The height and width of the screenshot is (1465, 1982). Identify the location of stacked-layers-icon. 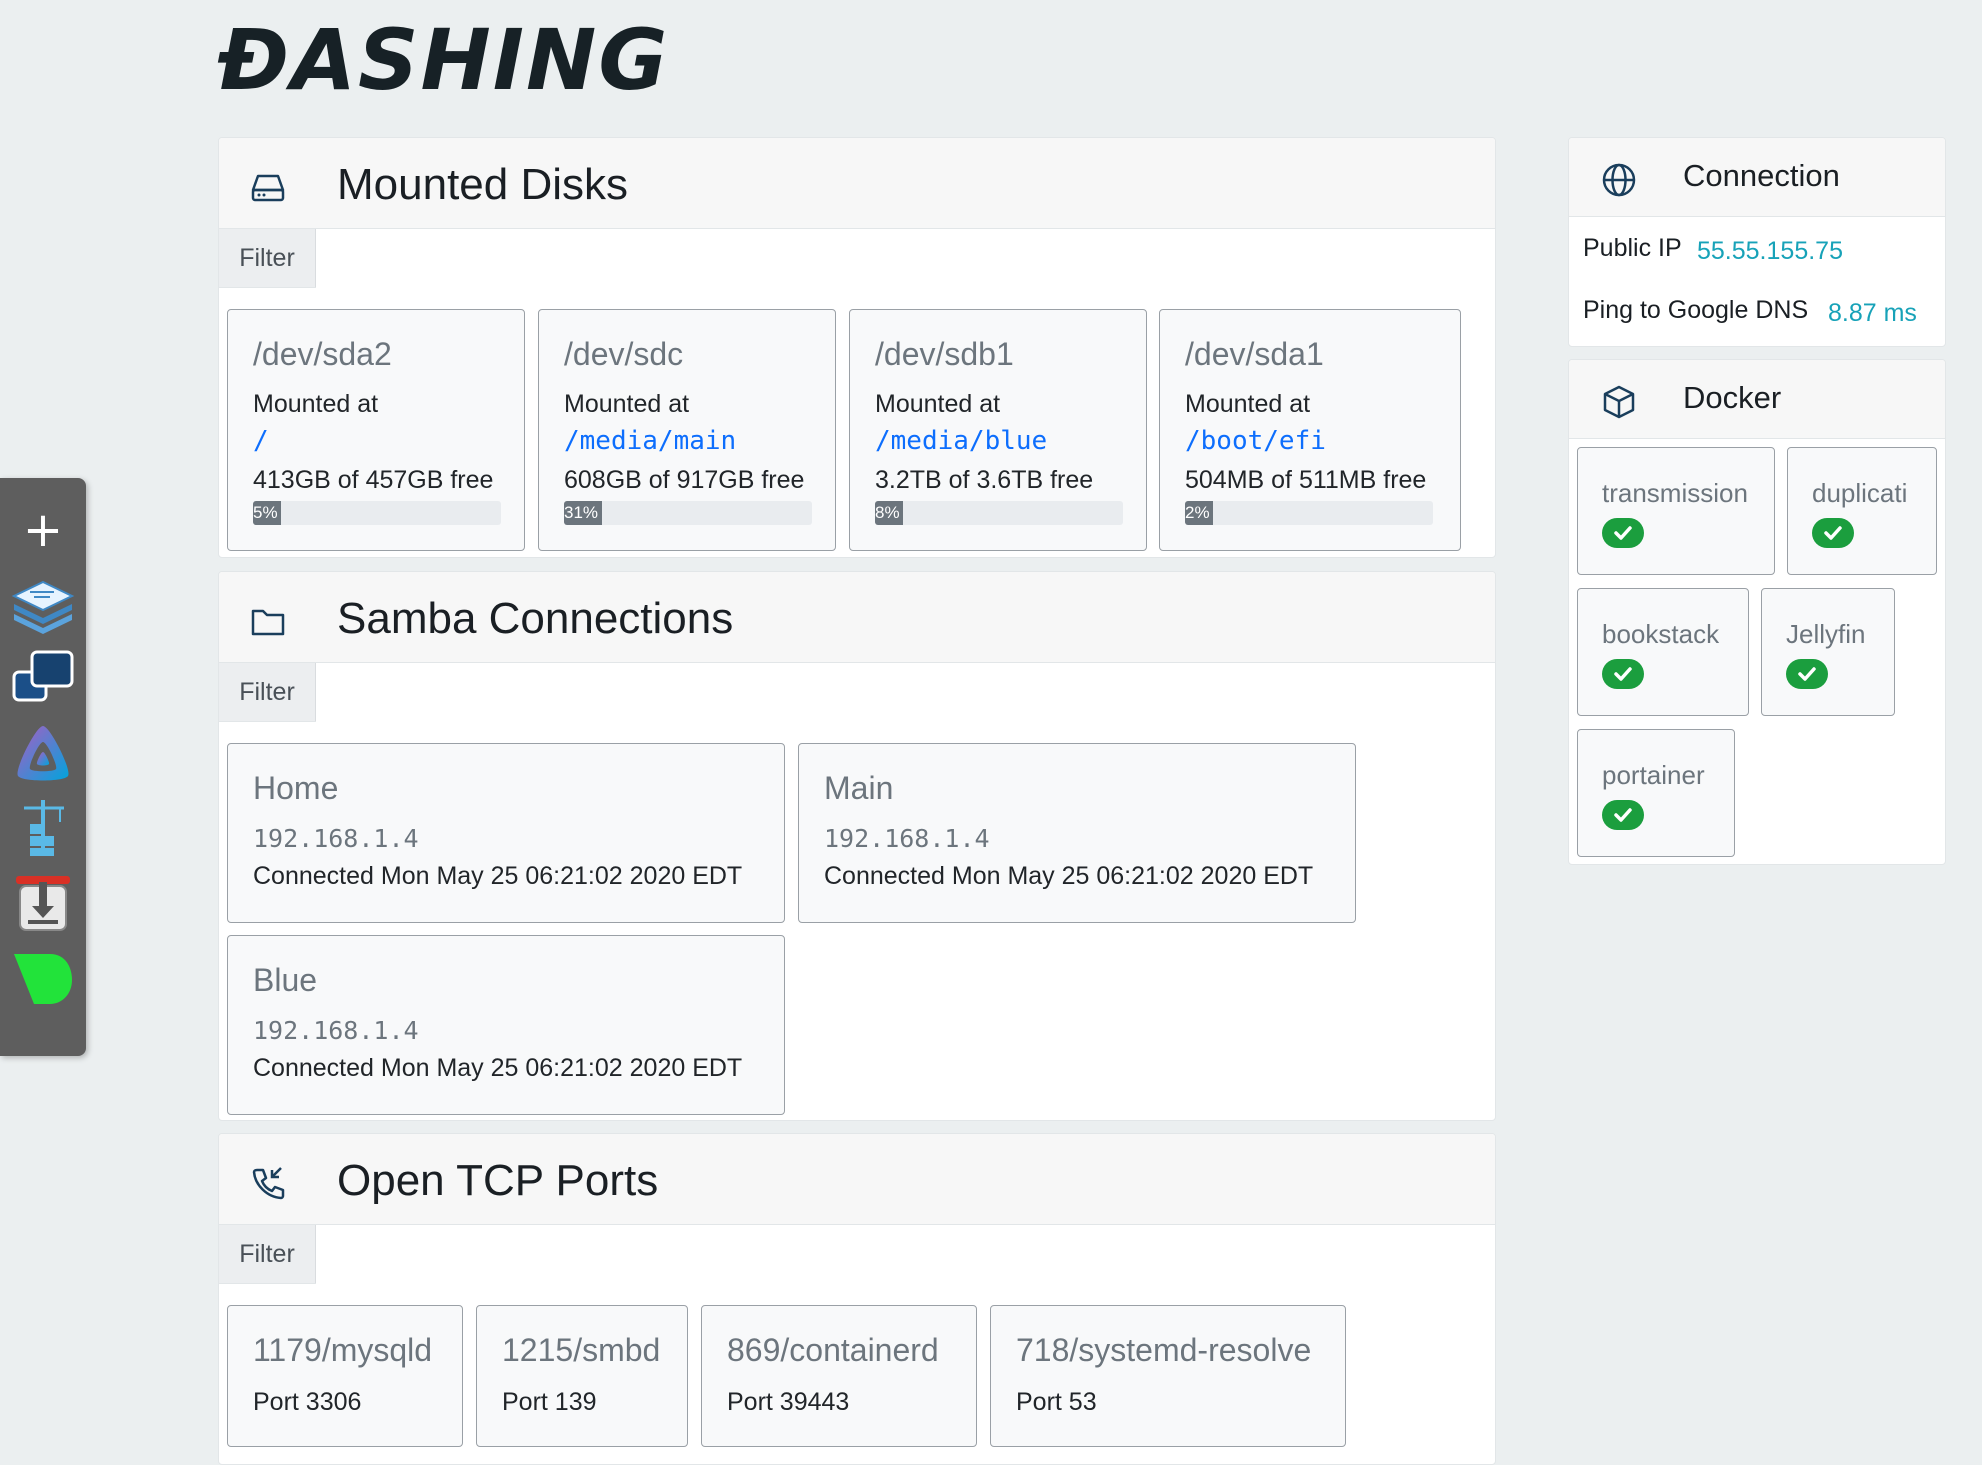
(43, 607).